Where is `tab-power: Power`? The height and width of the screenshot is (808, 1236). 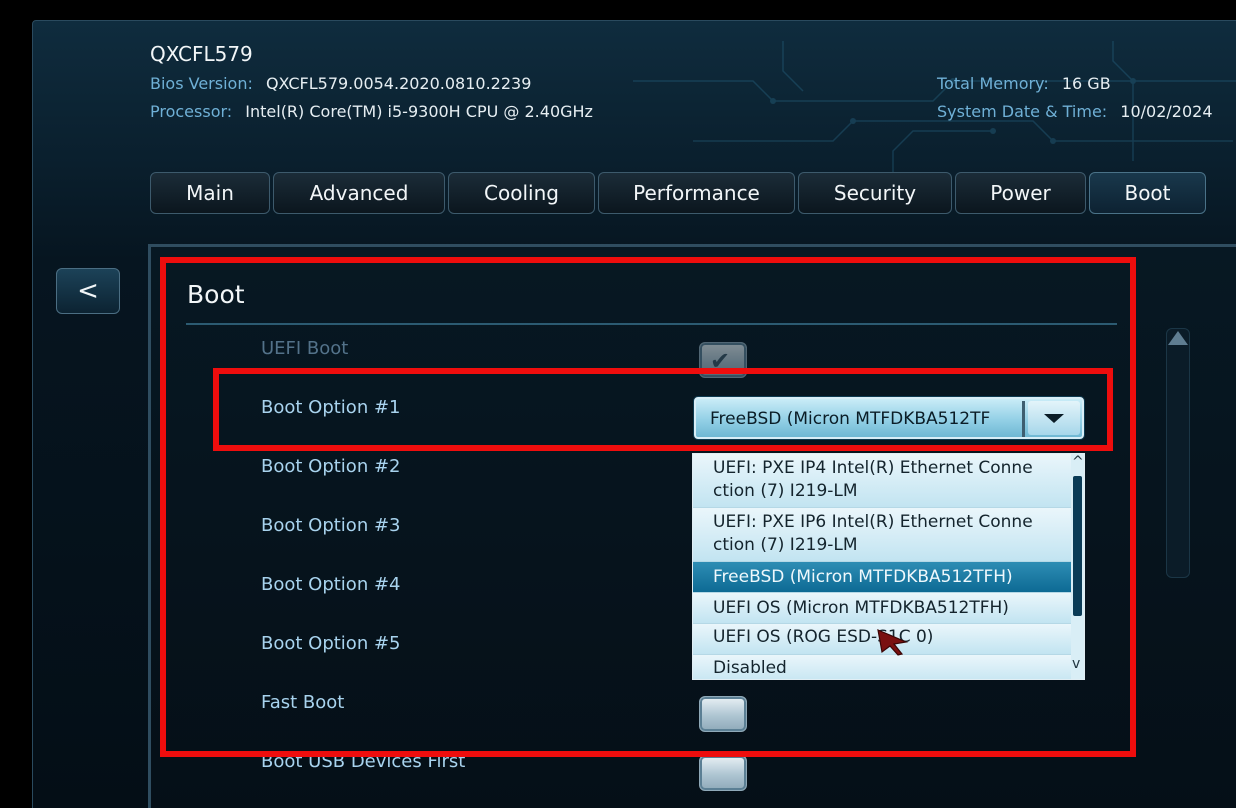 tab-power: Power is located at coordinates (1020, 193).